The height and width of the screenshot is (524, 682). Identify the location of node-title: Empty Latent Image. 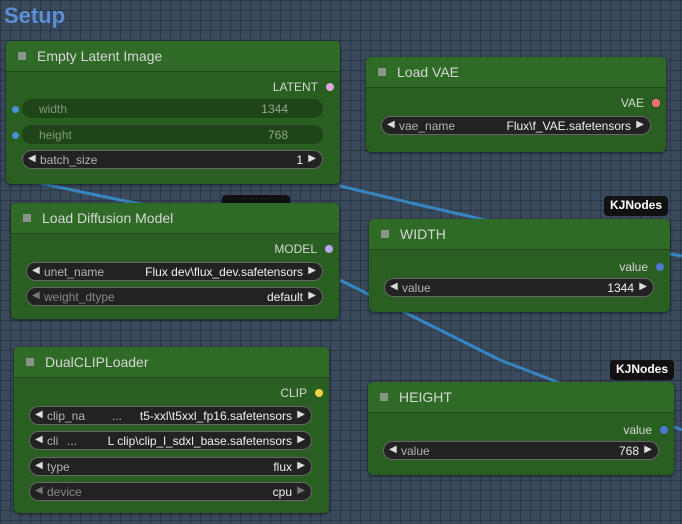
(100, 56).